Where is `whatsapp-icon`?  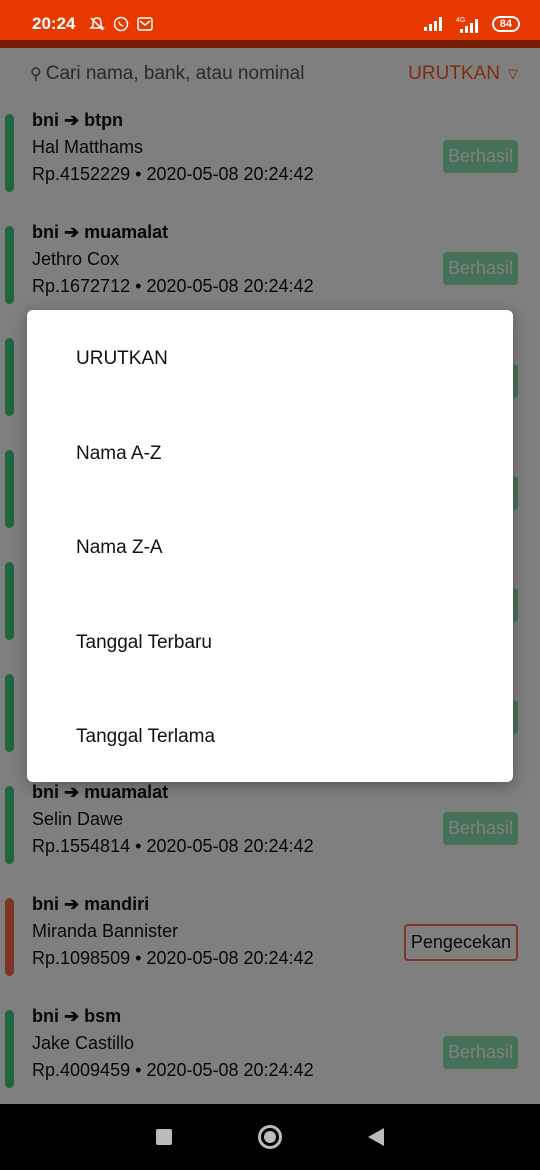
whatsapp-icon is located at coordinates (121, 24).